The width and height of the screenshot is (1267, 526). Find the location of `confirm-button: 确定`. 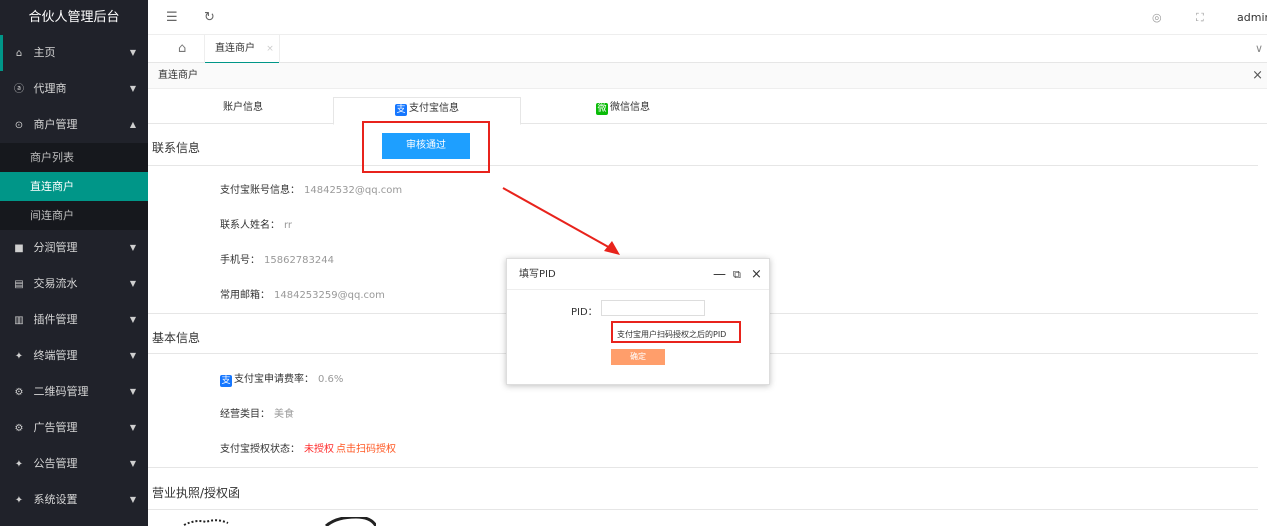

confirm-button: 确定 is located at coordinates (638, 357).